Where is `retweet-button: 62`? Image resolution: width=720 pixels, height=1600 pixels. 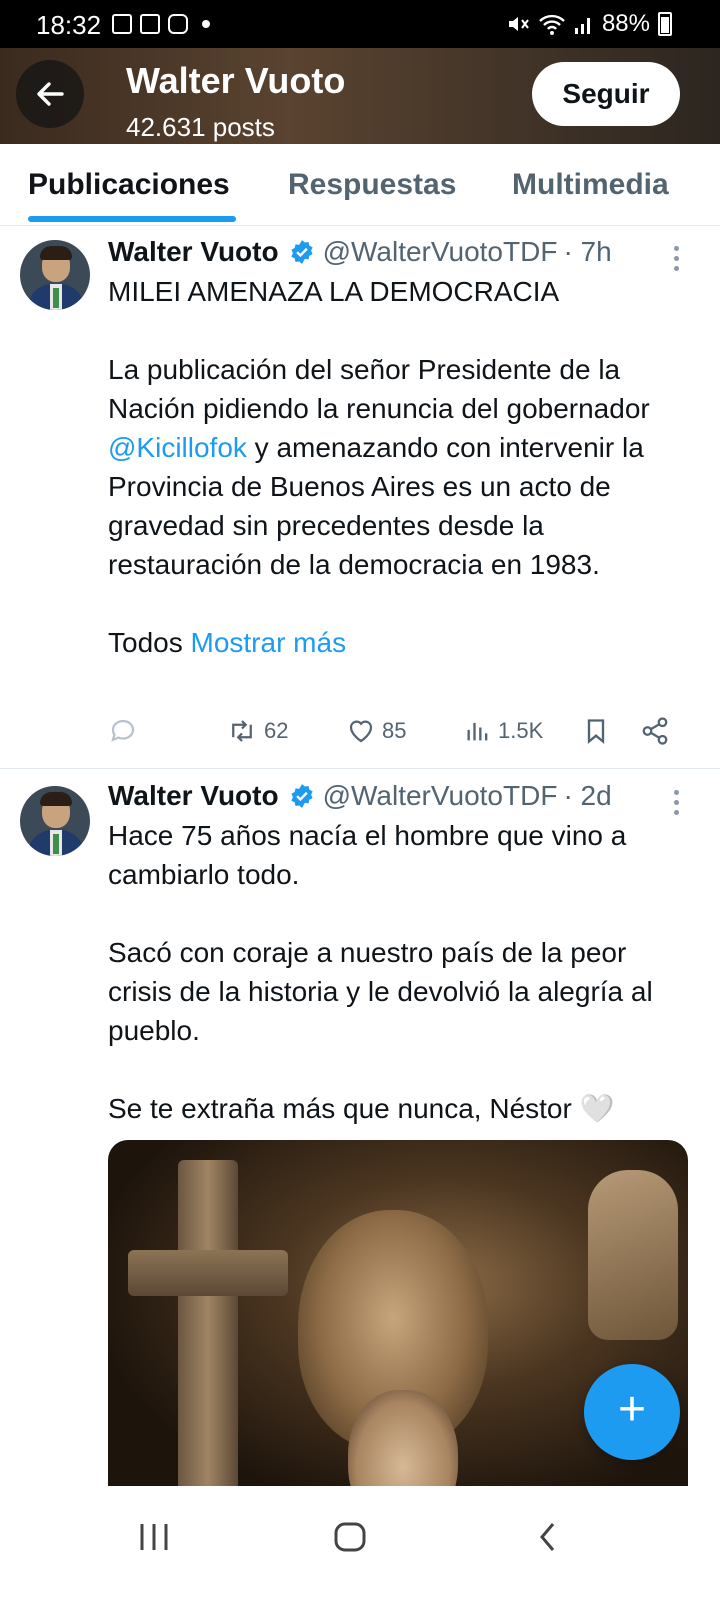 retweet-button: 62 is located at coordinates (257, 731).